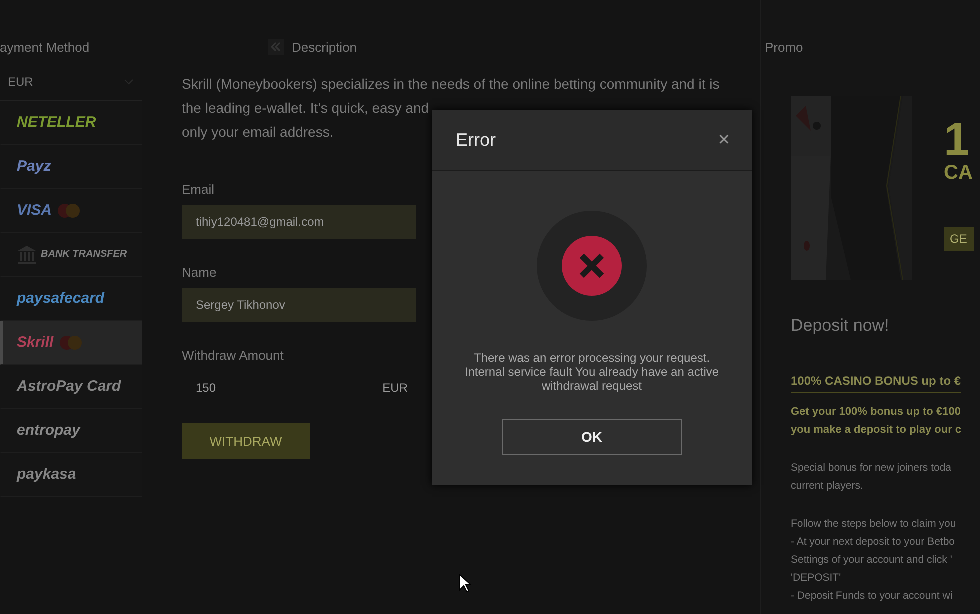 The height and width of the screenshot is (614, 980). I want to click on promo-text: - Deposit Funds to your account wi, so click(872, 596).